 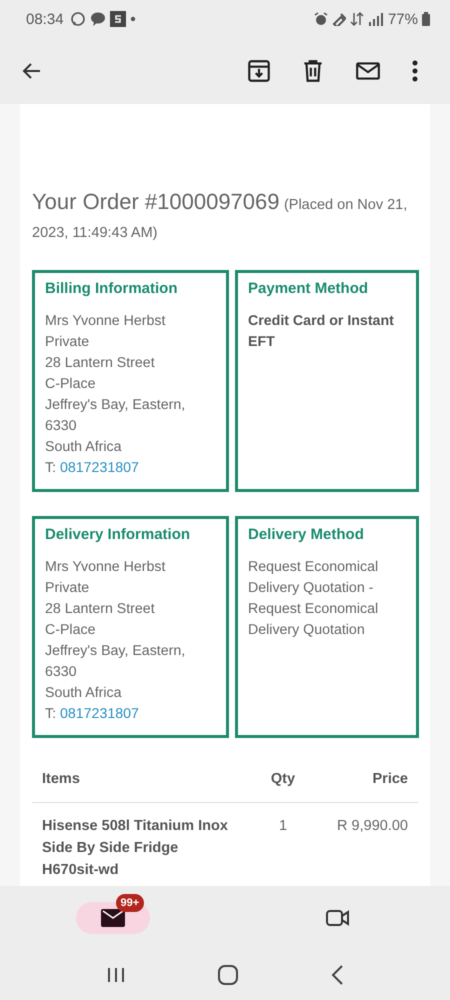 What do you see at coordinates (61, 779) in the screenshot?
I see `column-header: Items` at bounding box center [61, 779].